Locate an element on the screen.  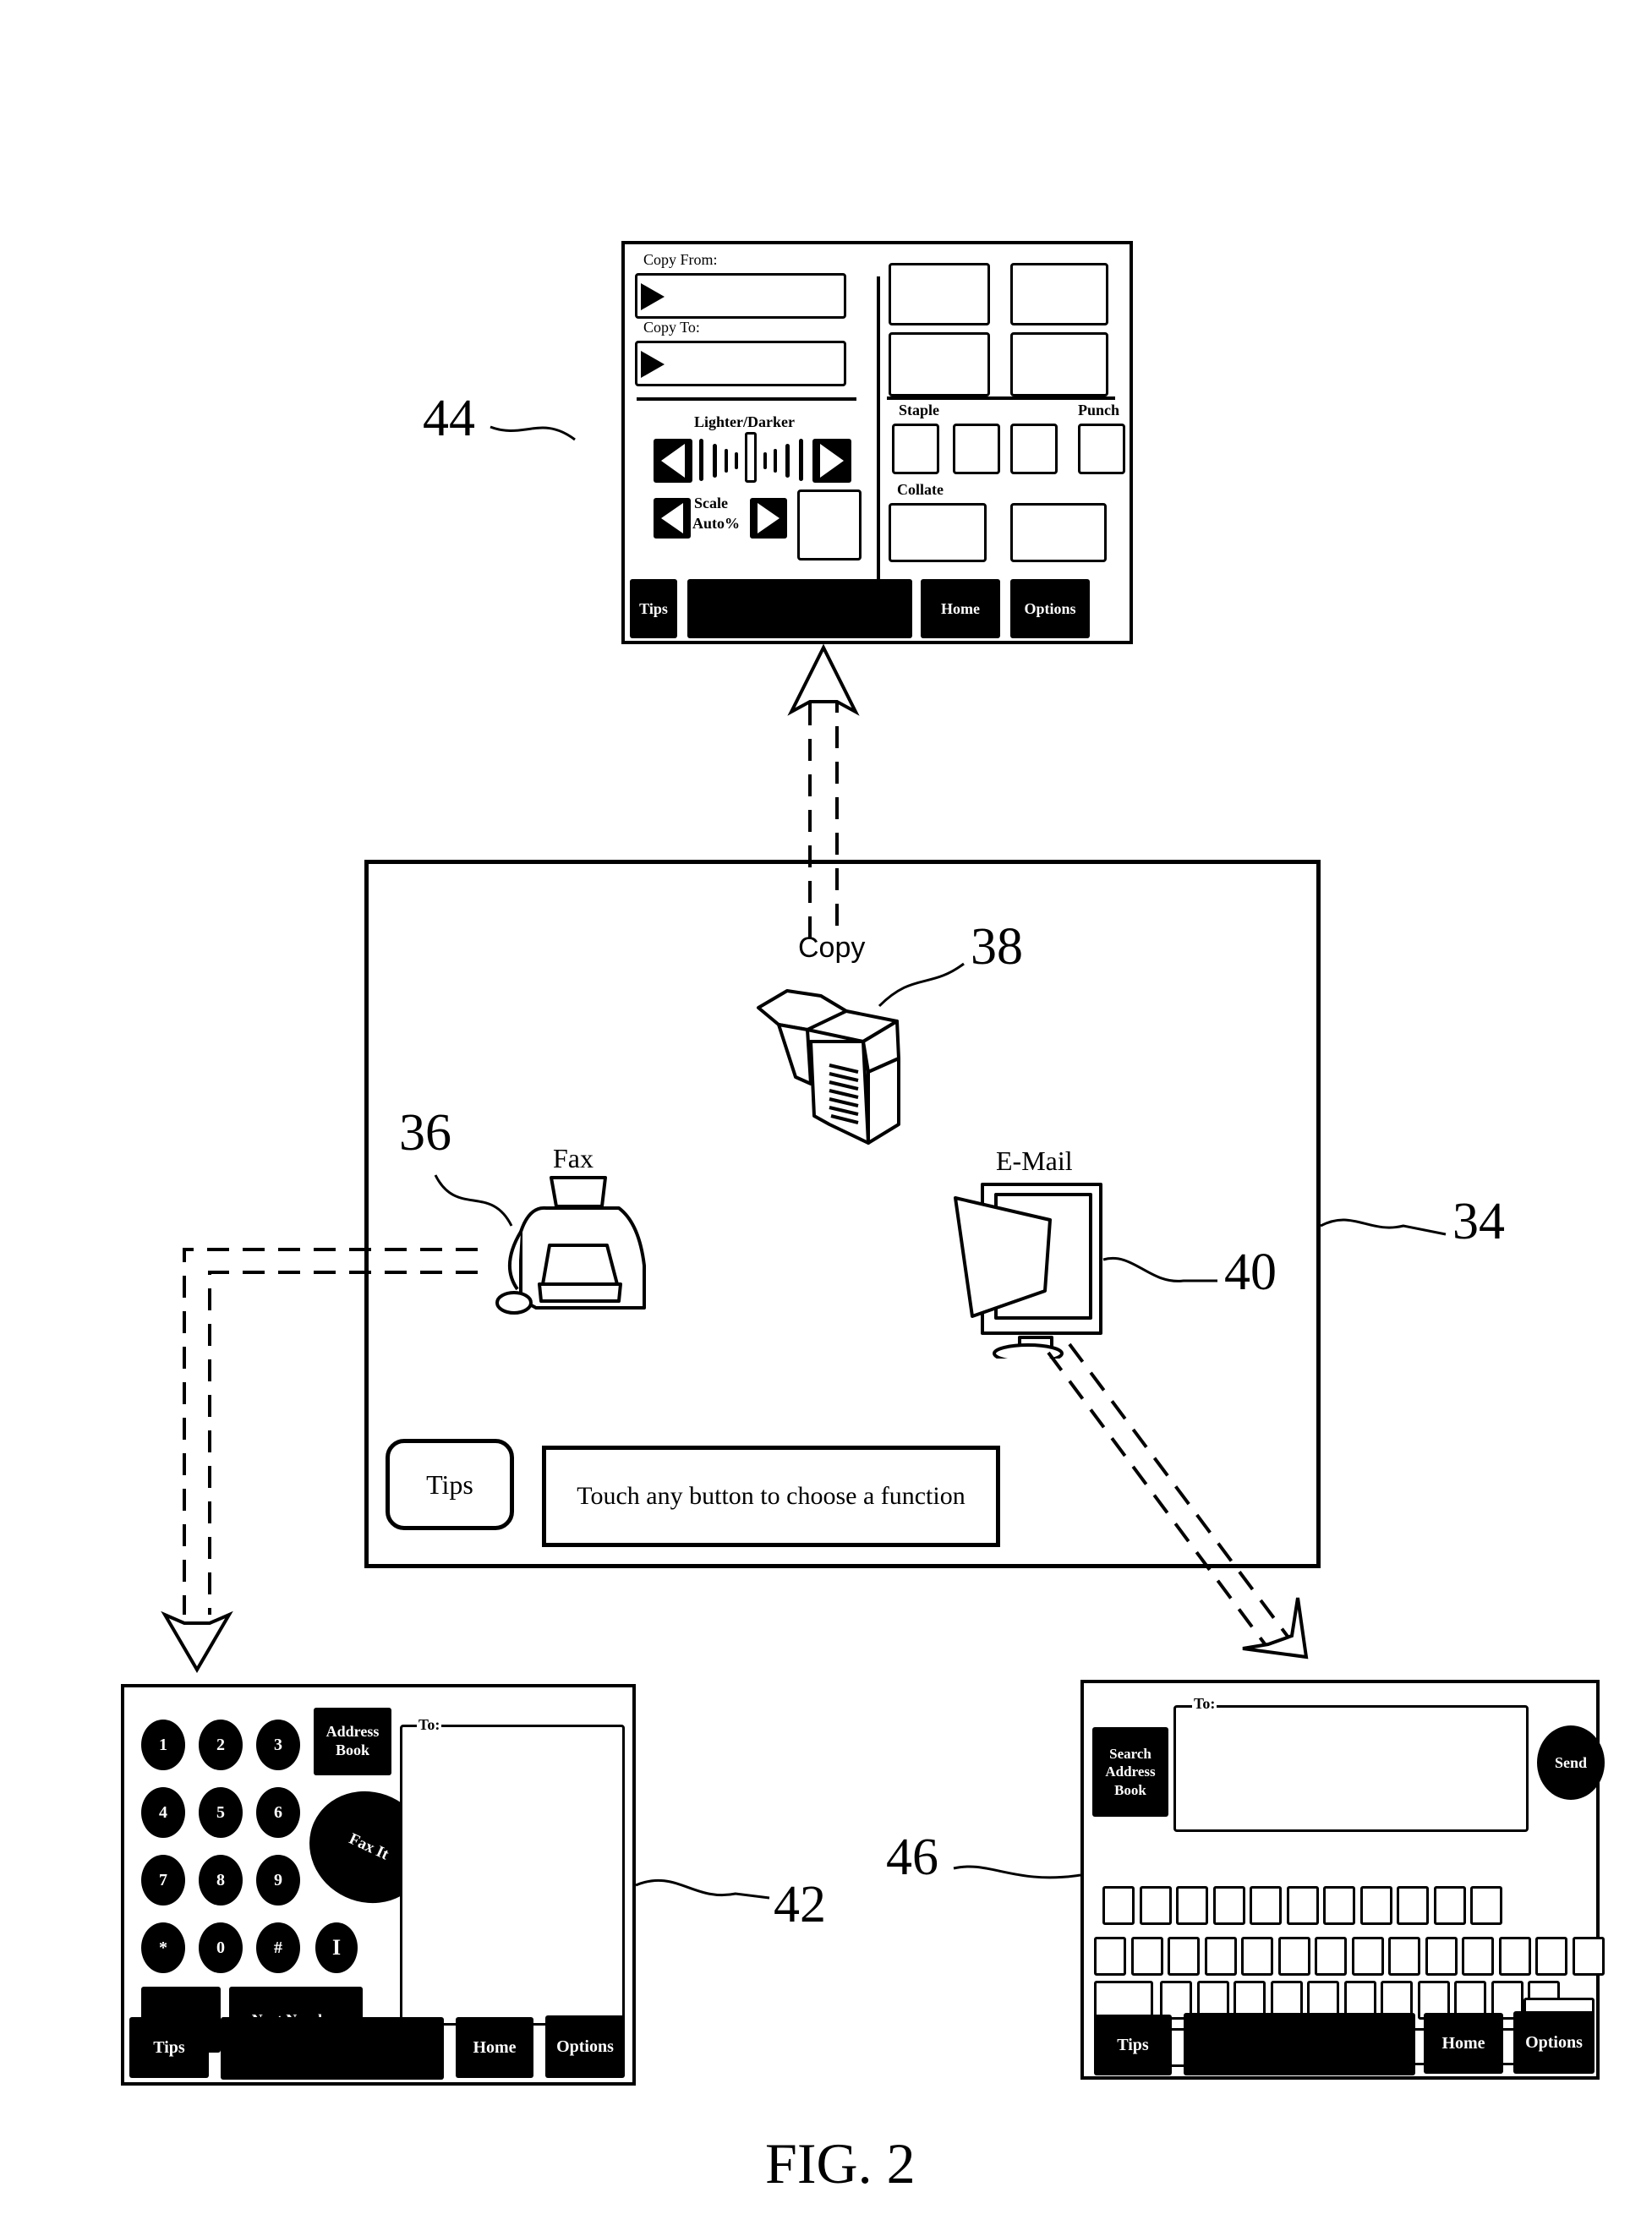
ref-numeral-44: 44 is located at coordinates (449, 418).